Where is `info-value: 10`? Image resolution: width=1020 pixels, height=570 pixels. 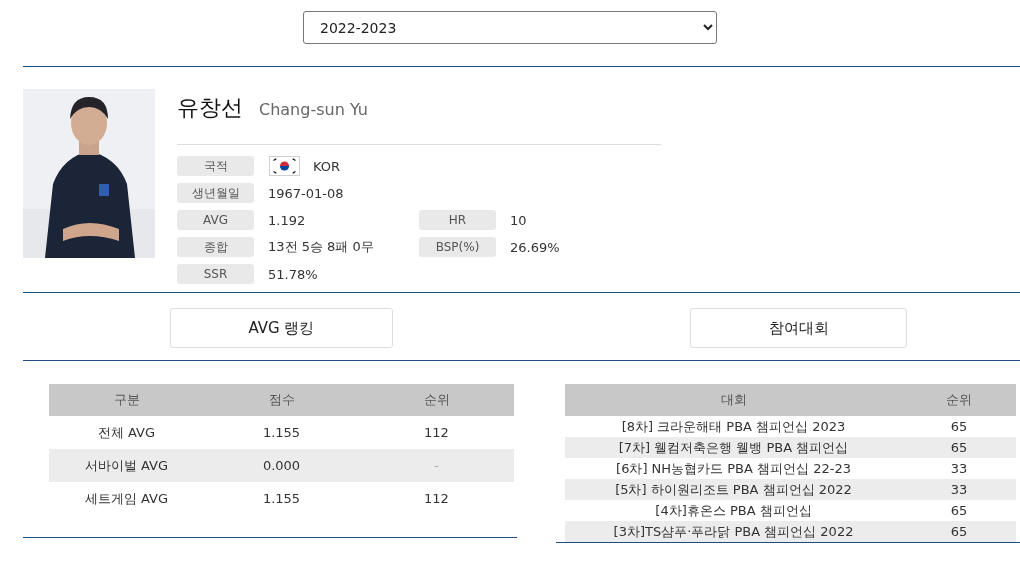
info-value: 10 is located at coordinates (518, 220).